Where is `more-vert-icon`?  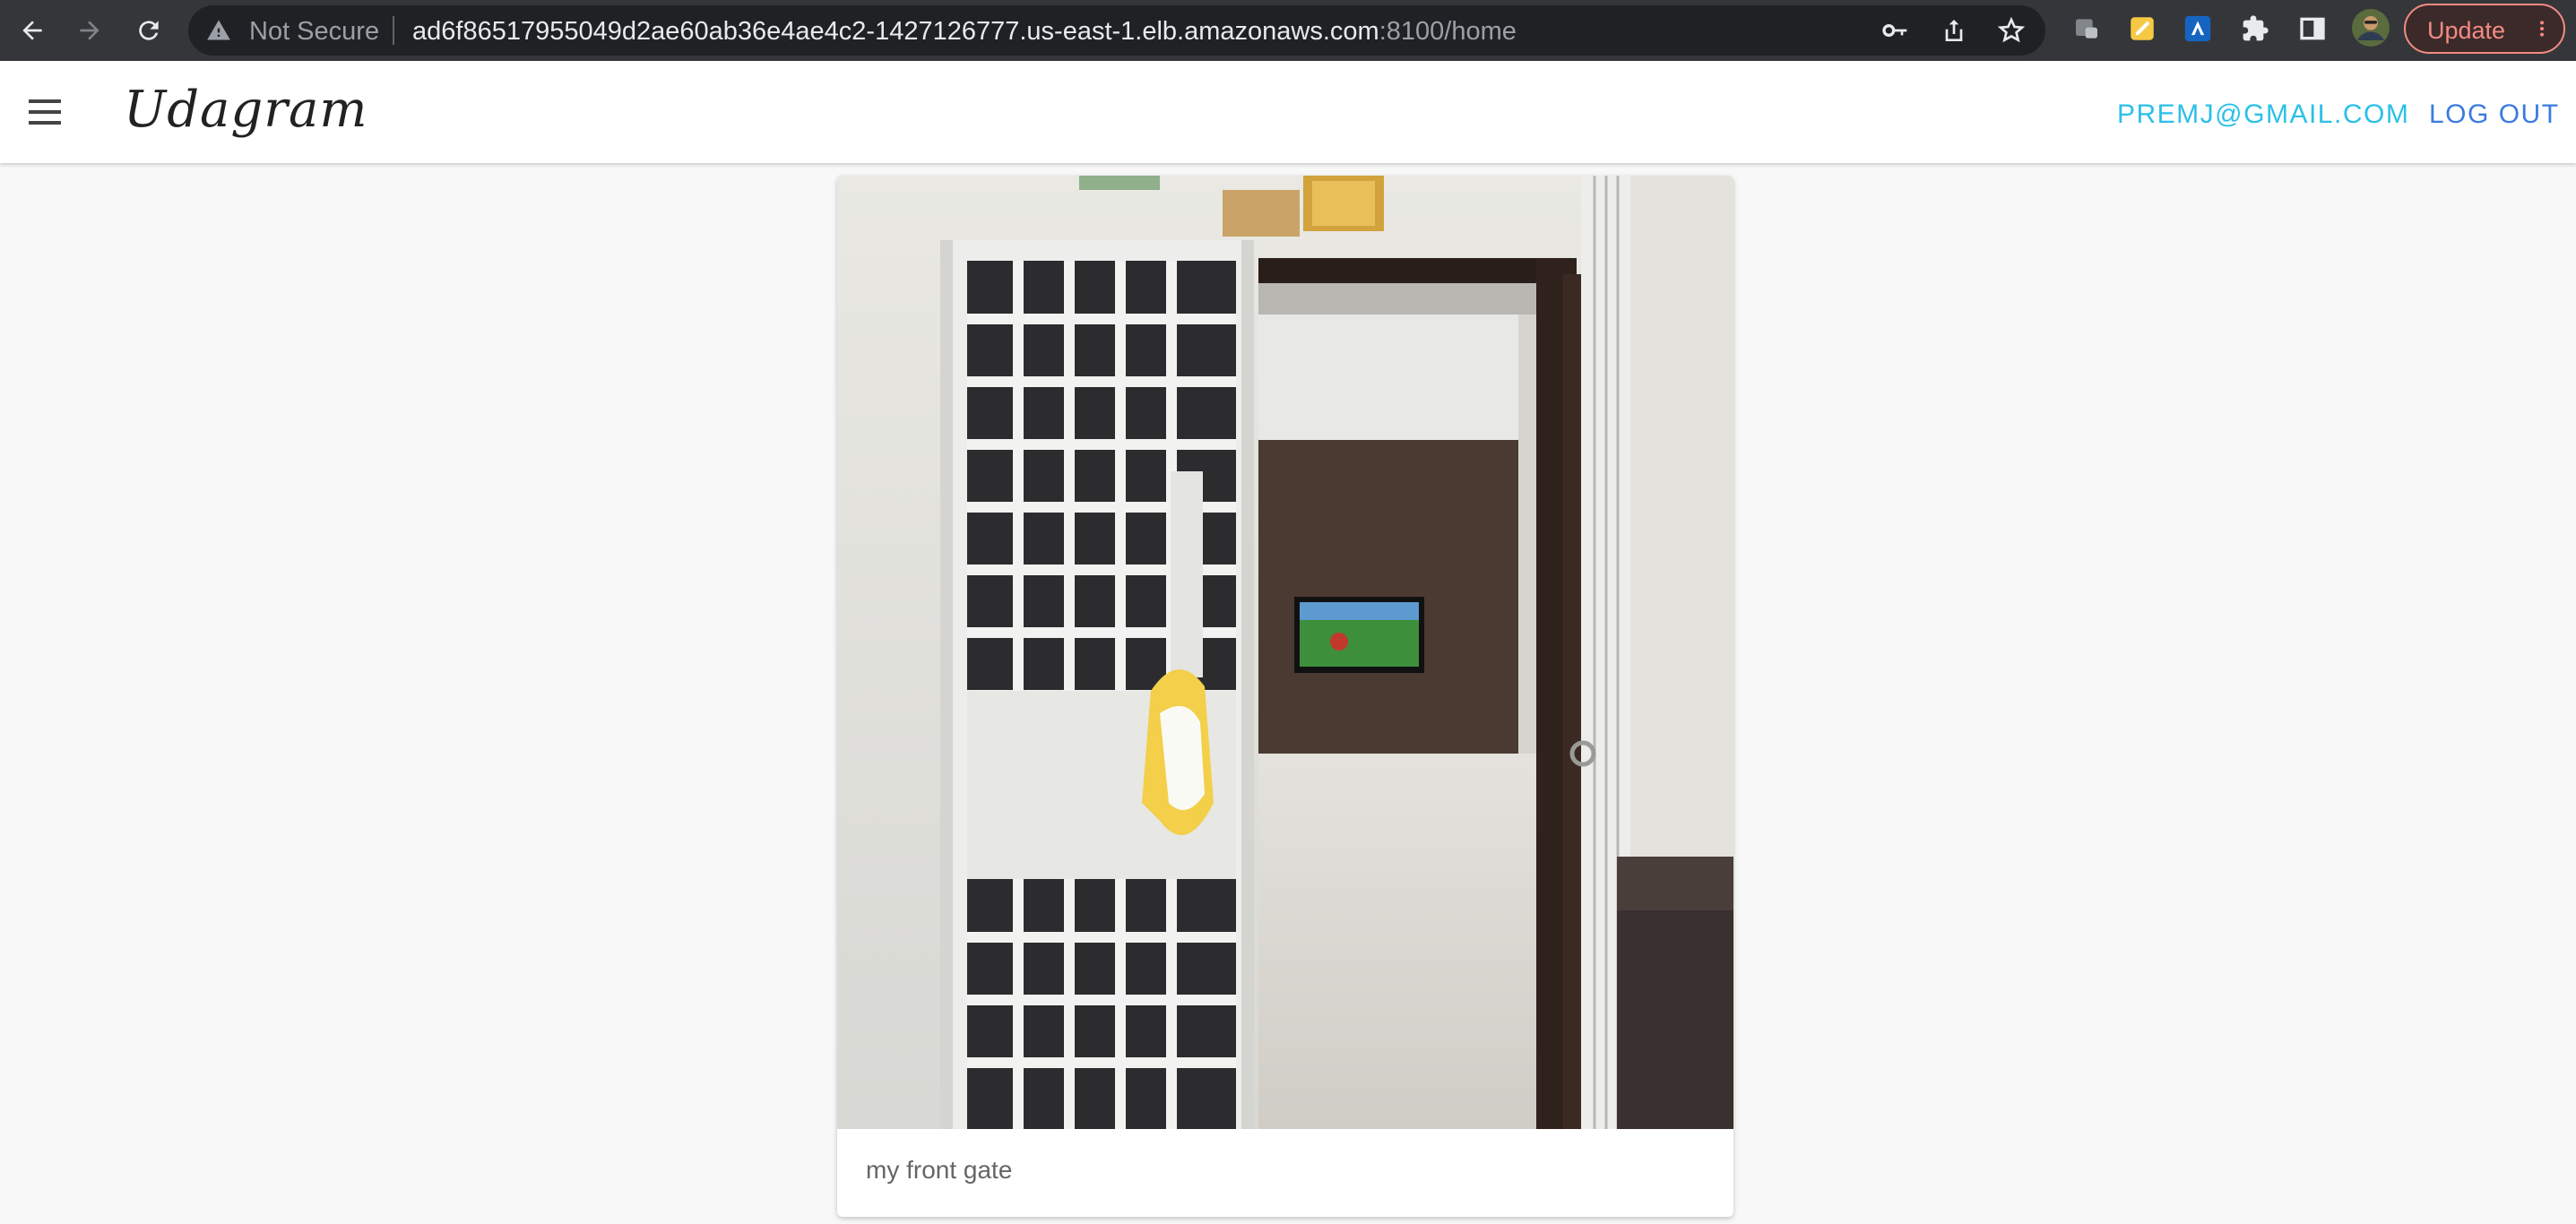 more-vert-icon is located at coordinates (2542, 29).